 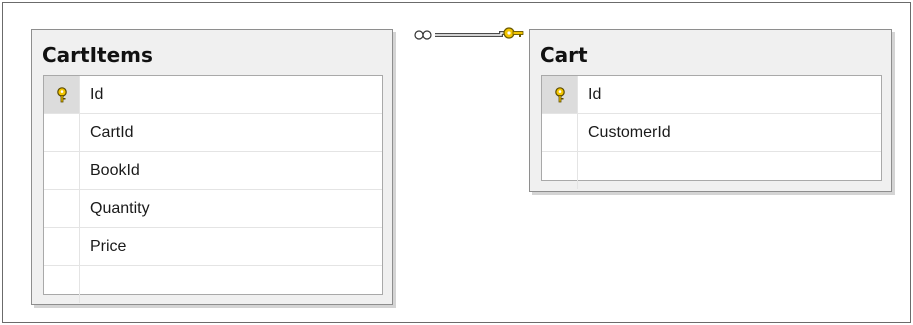 I want to click on column-row: CartId, so click(x=213, y=133).